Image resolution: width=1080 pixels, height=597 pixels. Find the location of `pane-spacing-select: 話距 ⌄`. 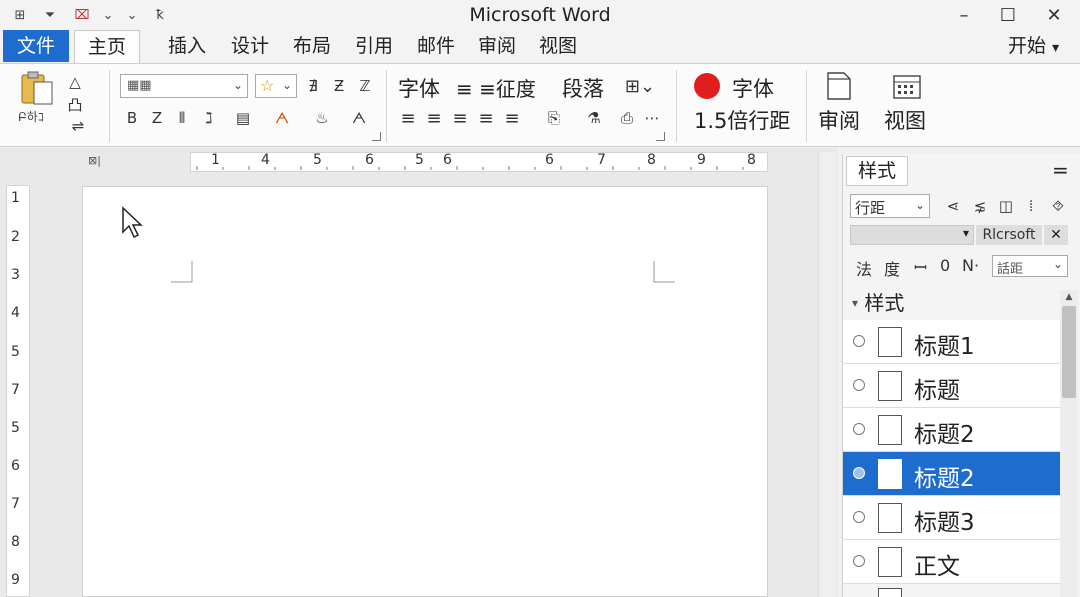

pane-spacing-select: 話距 ⌄ is located at coordinates (1030, 266).